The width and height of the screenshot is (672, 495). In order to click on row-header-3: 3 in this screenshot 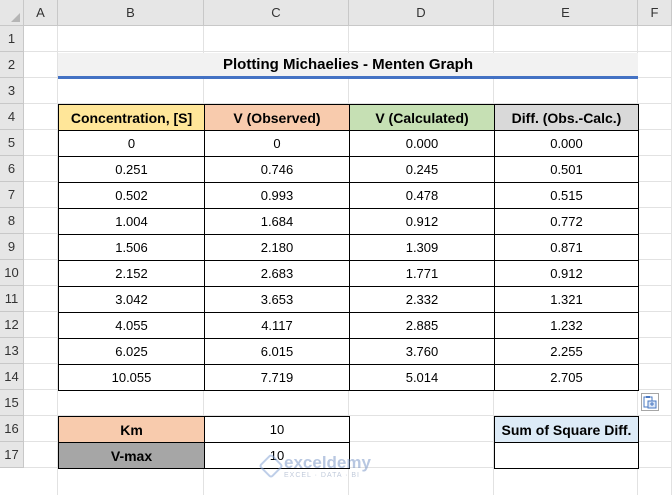, I will do `click(12, 91)`.